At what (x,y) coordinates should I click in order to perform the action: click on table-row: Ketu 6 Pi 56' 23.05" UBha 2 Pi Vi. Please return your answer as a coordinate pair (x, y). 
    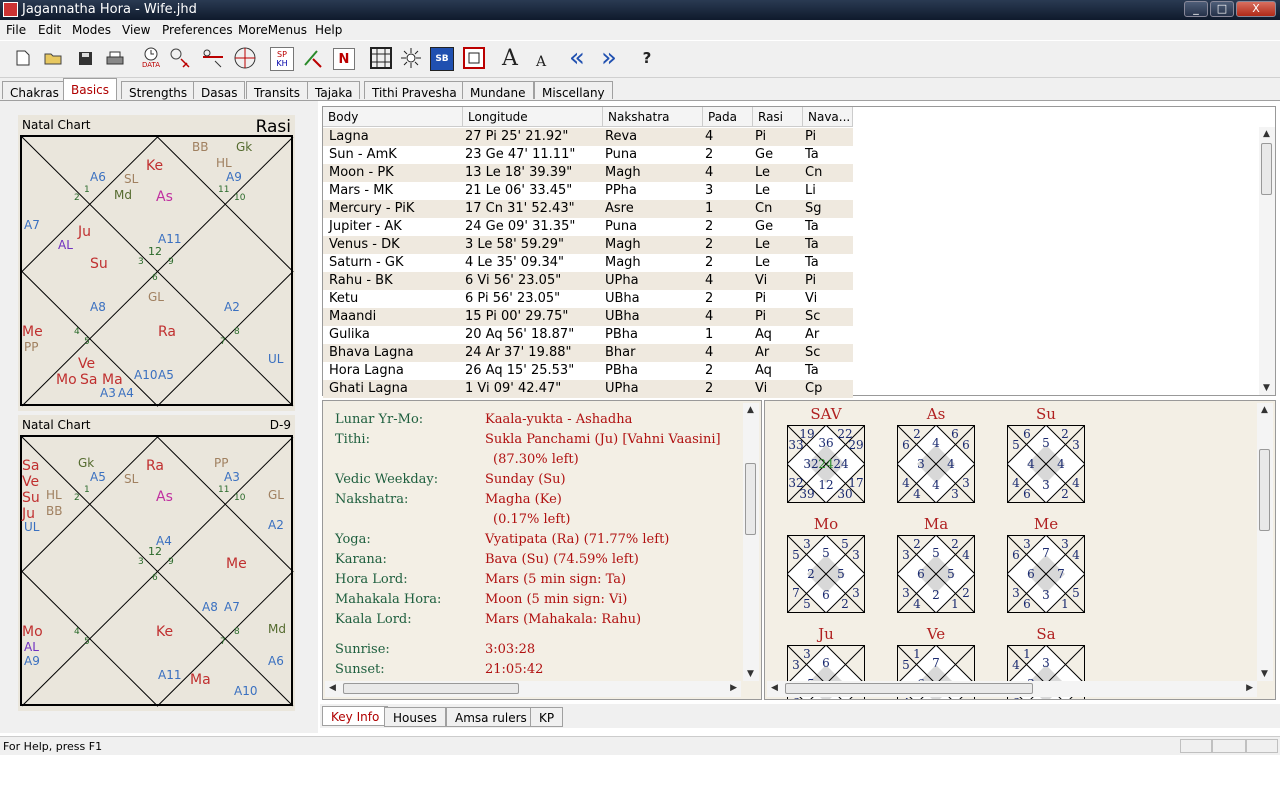
    Looking at the image, I should click on (588, 299).